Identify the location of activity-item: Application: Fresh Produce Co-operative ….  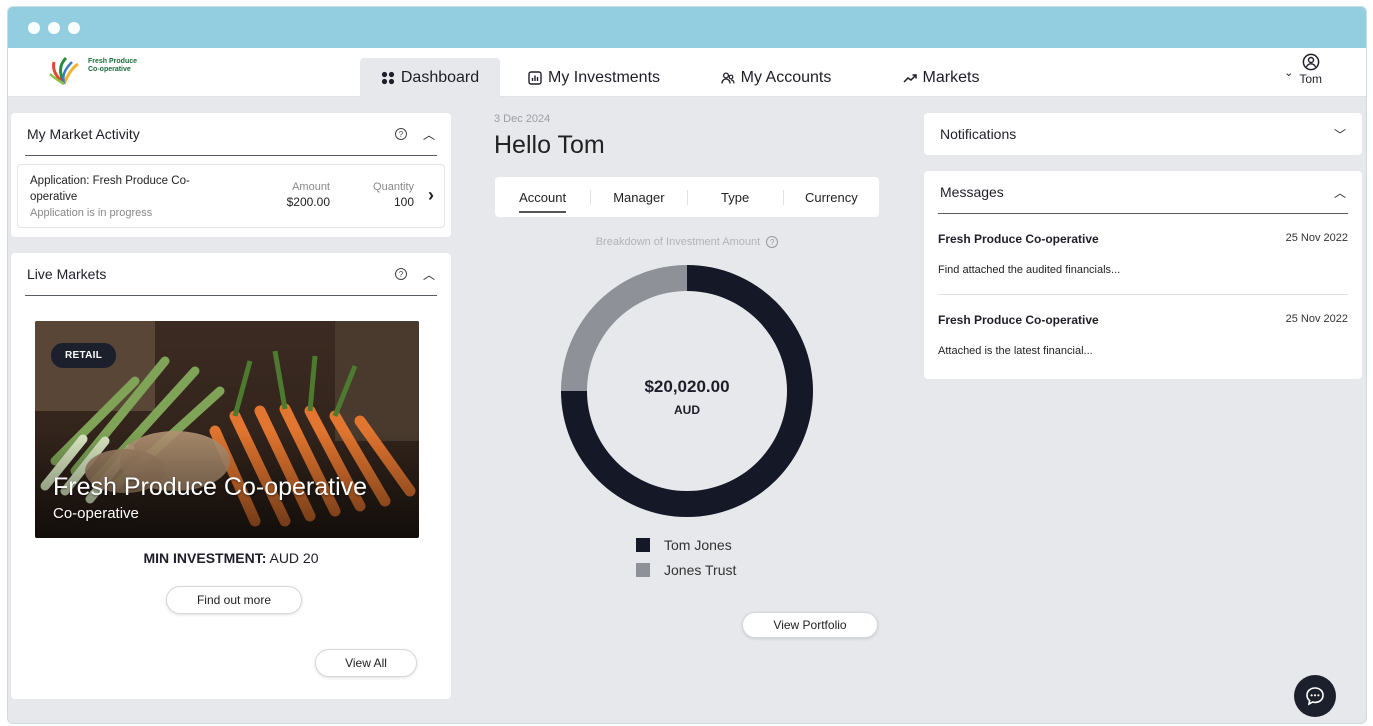
(231, 196).